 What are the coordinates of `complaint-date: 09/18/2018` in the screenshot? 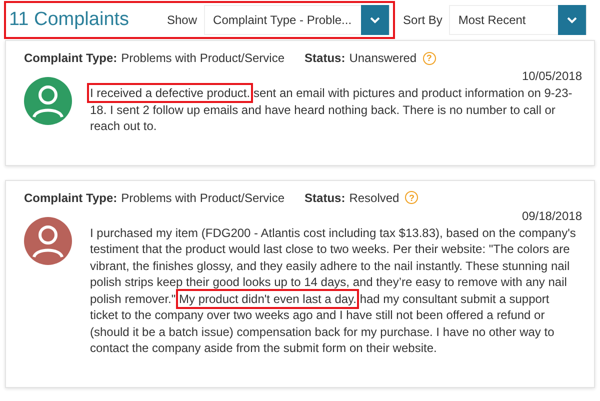 It's located at (551, 215).